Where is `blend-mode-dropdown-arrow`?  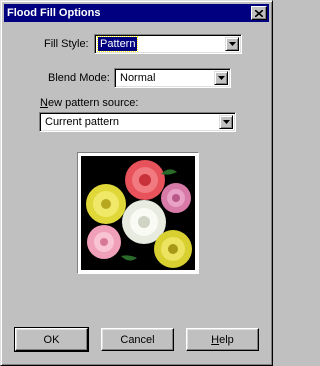 blend-mode-dropdown-arrow is located at coordinates (221, 78).